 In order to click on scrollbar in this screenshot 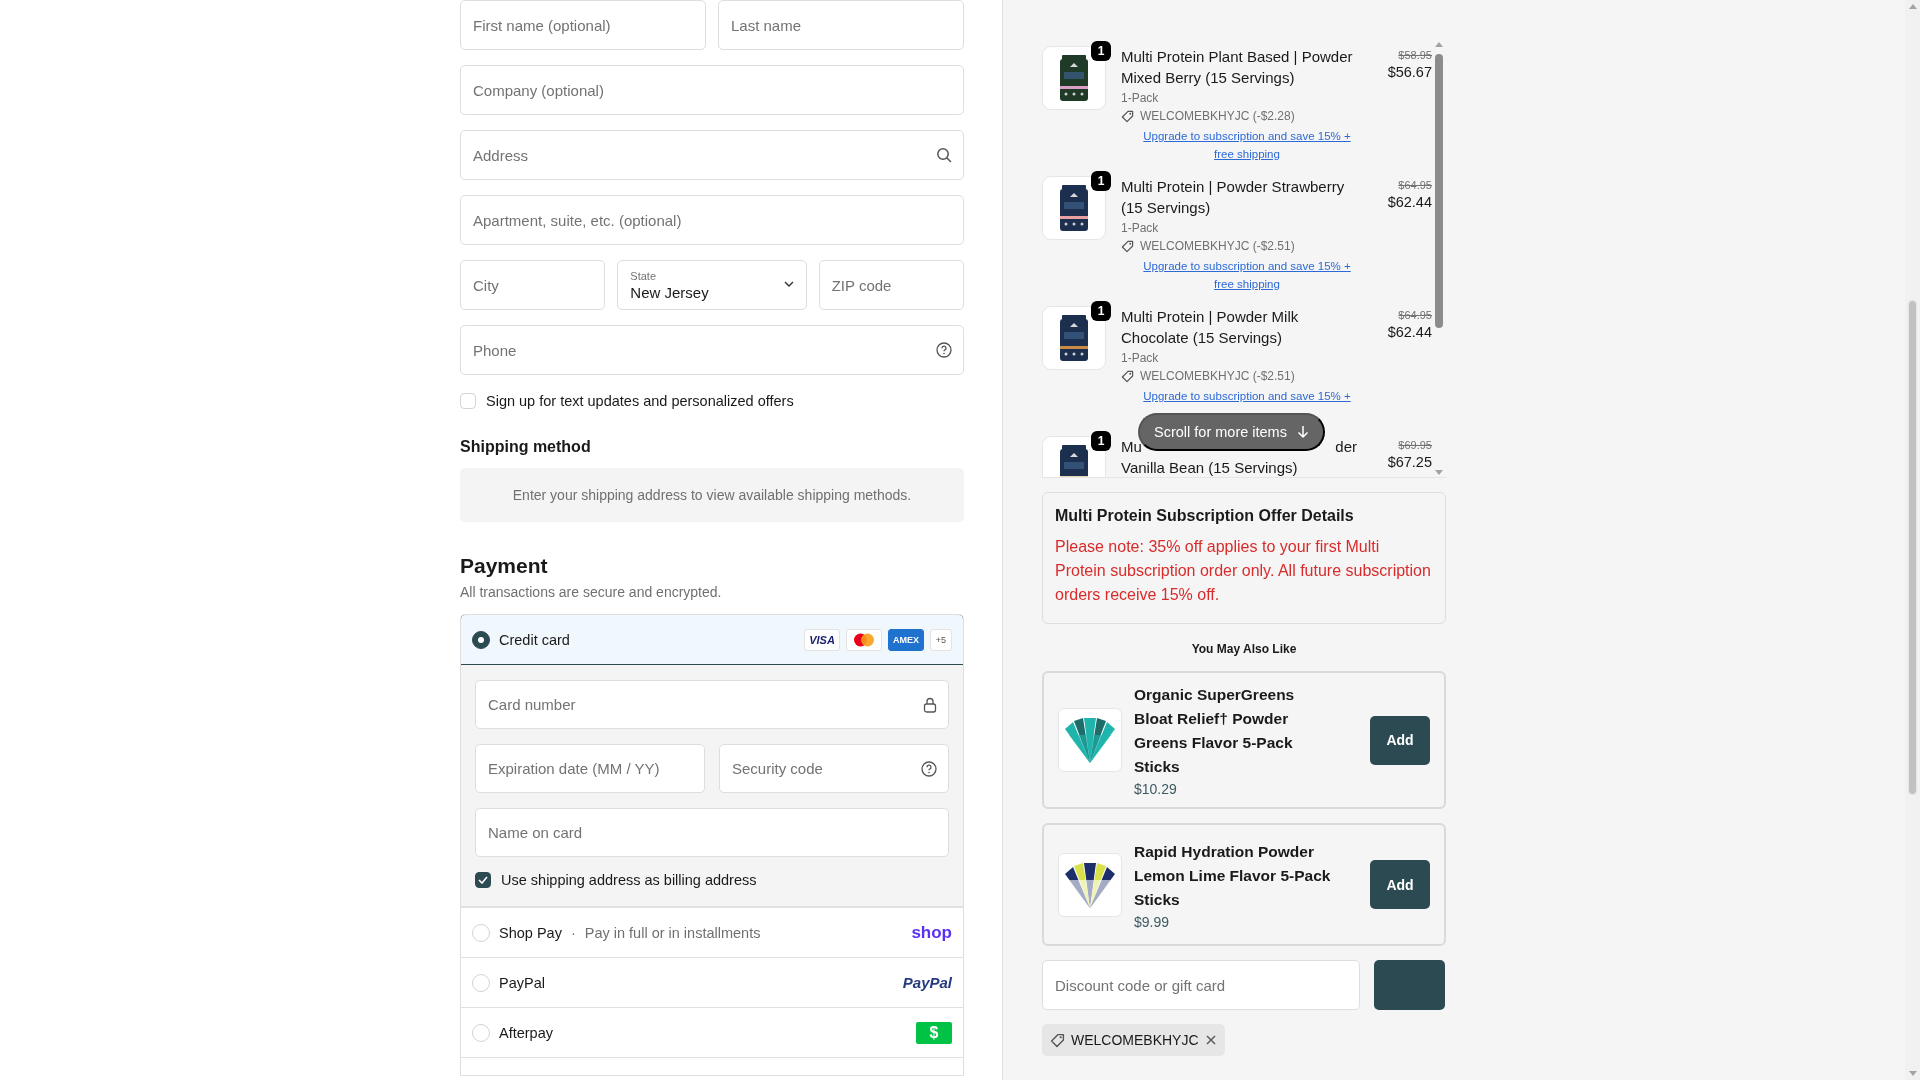, I will do `click(1912, 540)`.